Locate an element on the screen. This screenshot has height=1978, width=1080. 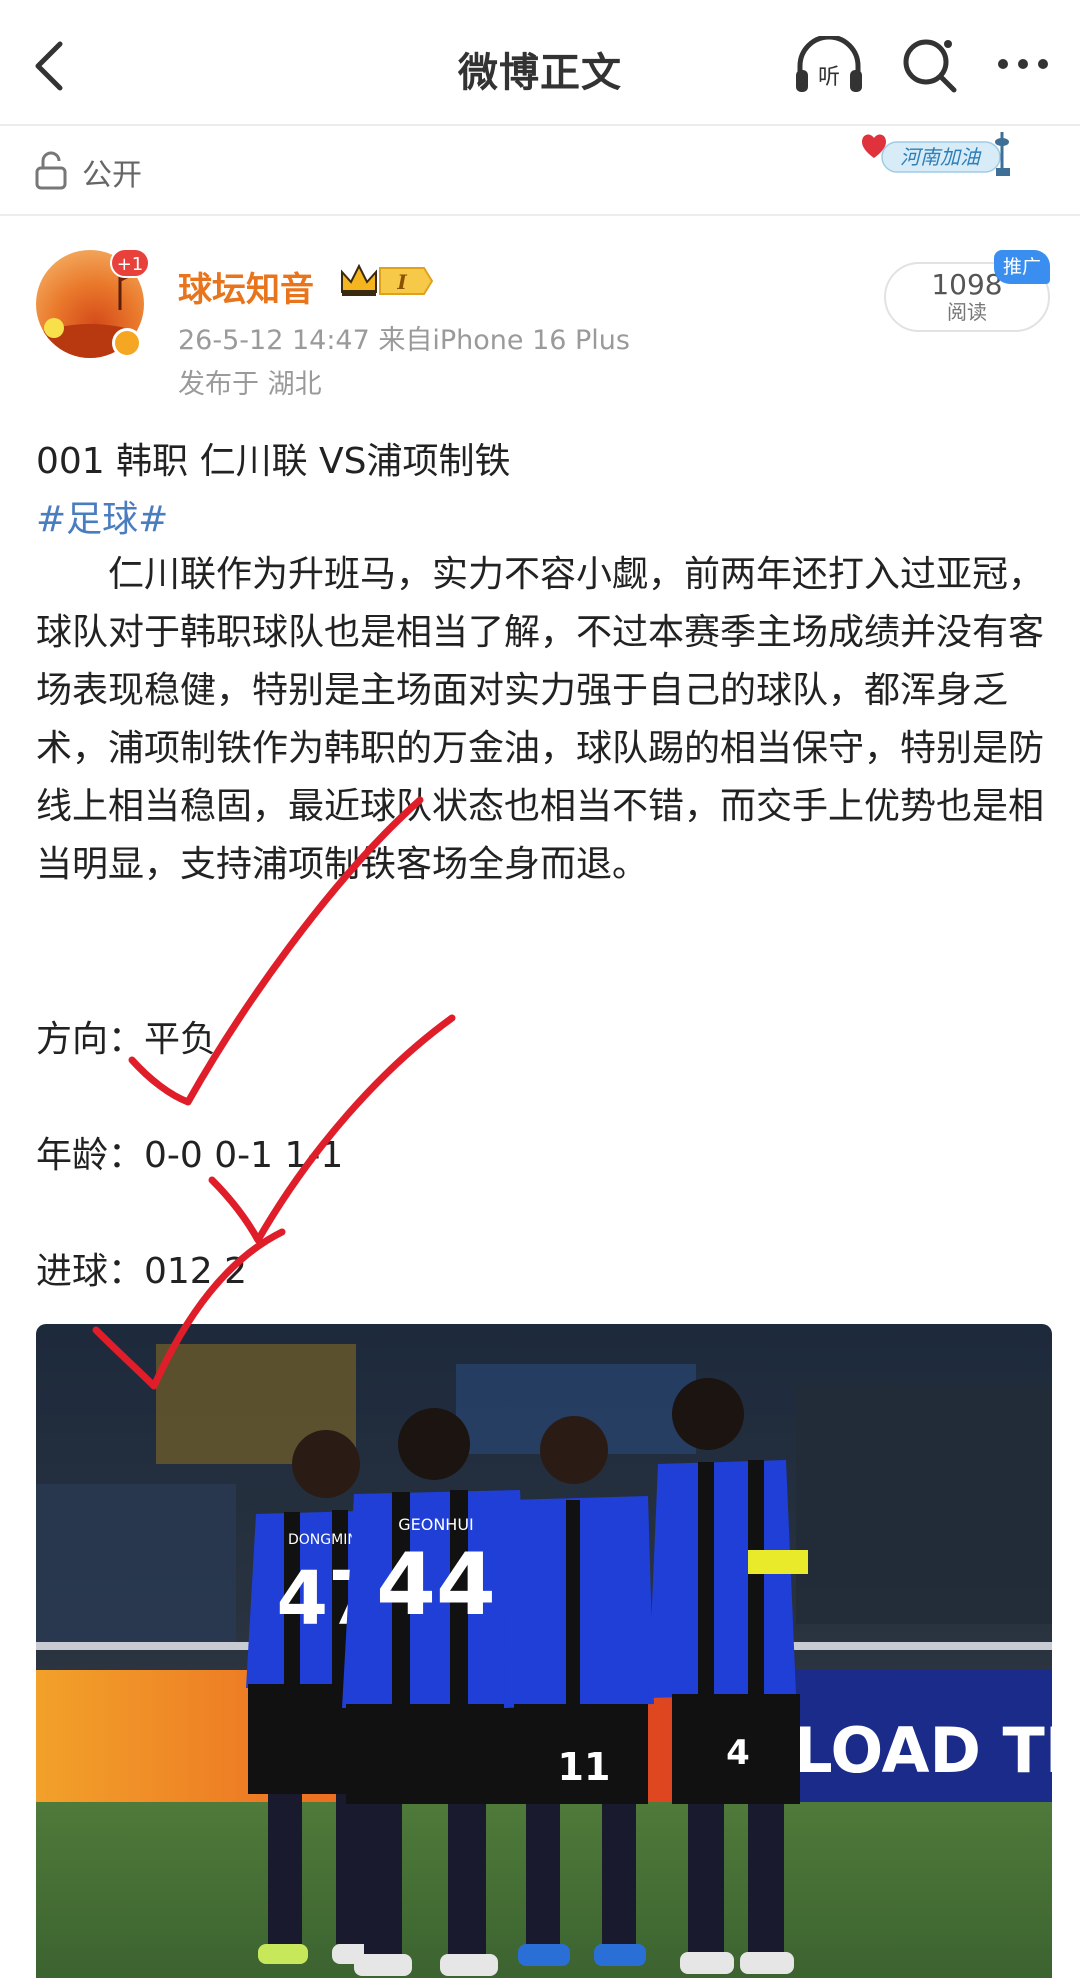
svg-text: 听 is located at coordinates (829, 77).